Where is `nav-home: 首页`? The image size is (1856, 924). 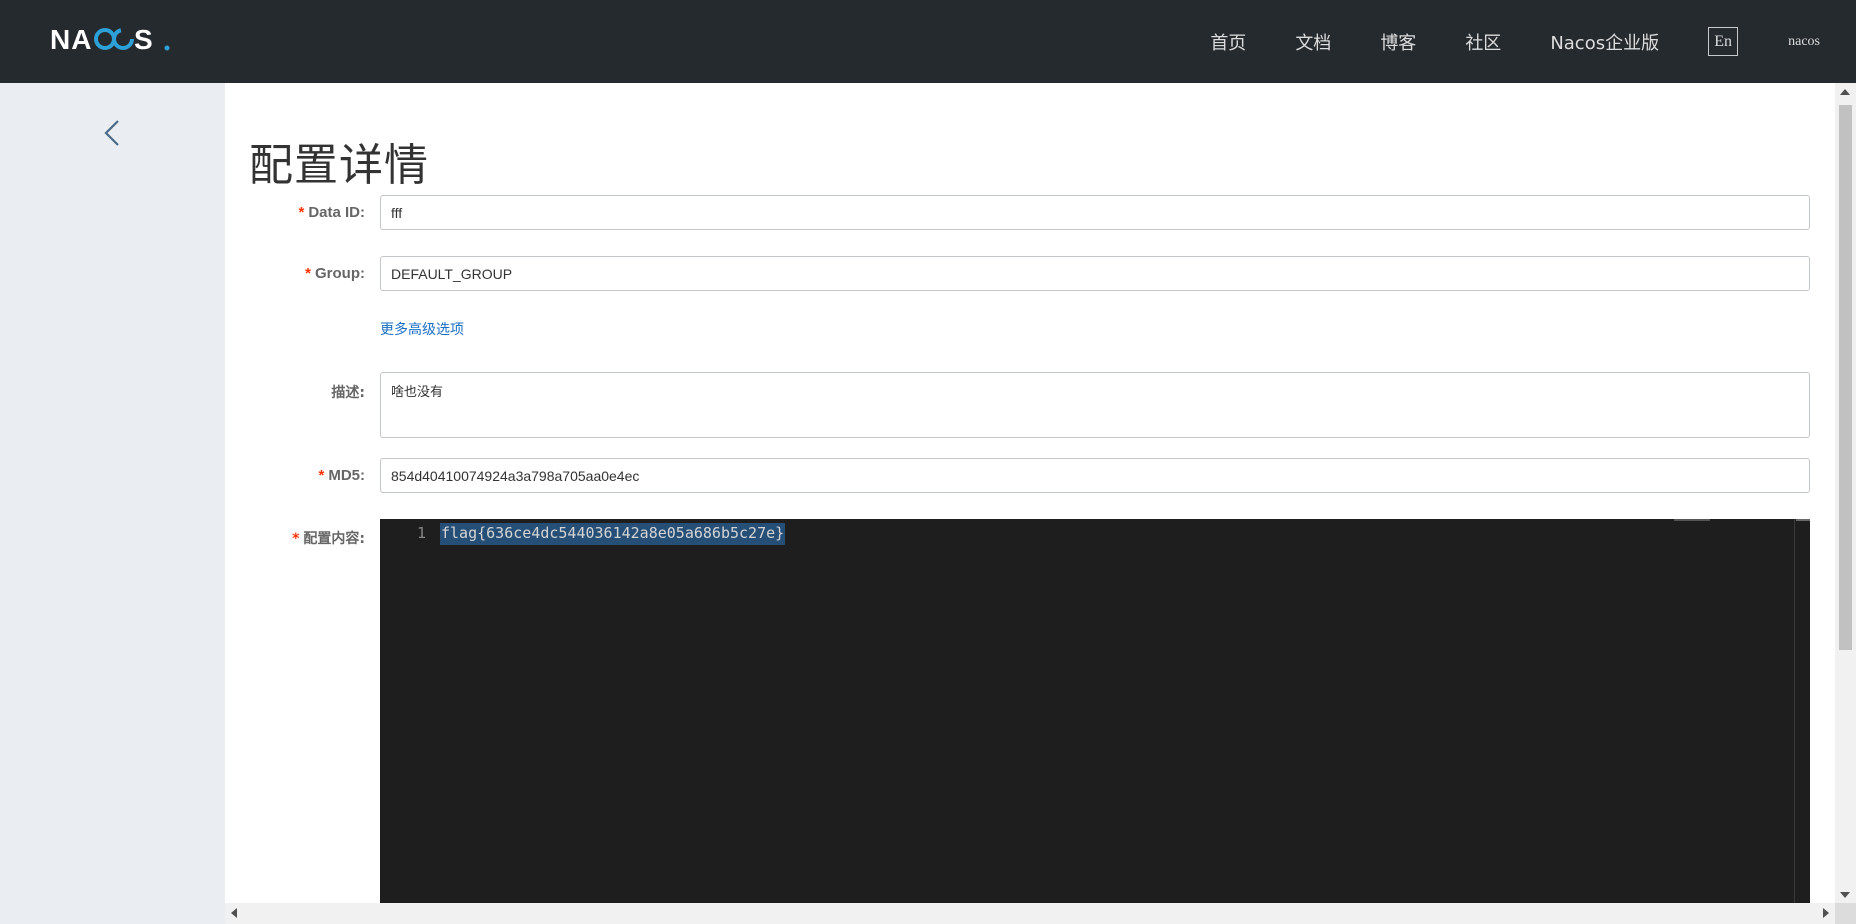
nav-home: 首页 is located at coordinates (1228, 42).